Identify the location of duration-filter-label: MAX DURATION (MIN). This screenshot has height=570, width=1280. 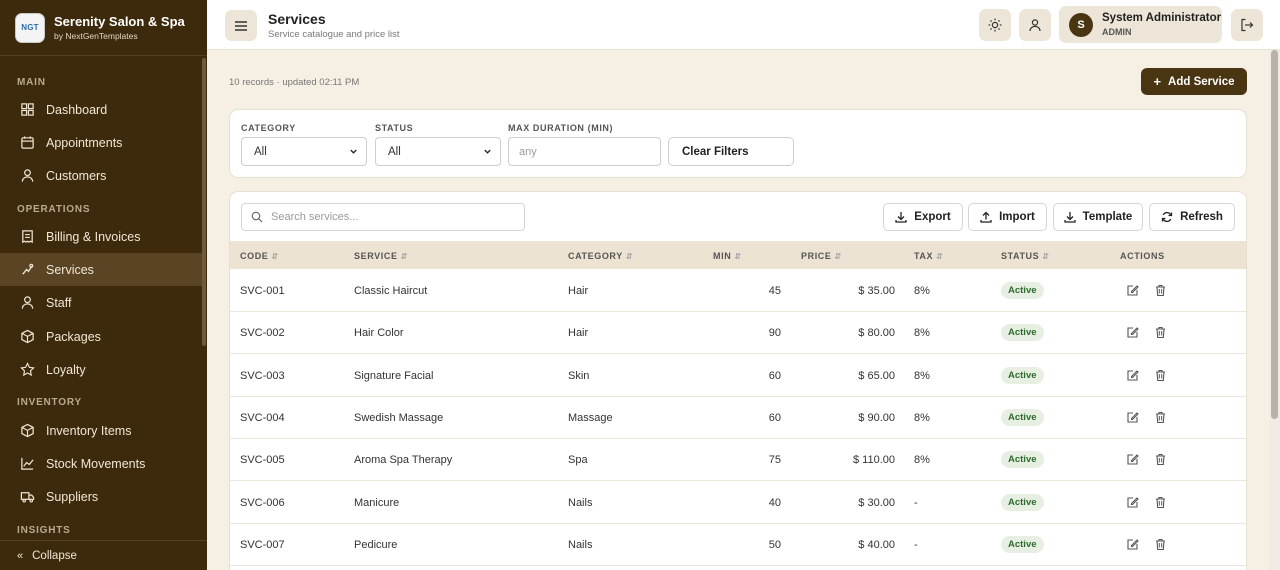
(561, 128).